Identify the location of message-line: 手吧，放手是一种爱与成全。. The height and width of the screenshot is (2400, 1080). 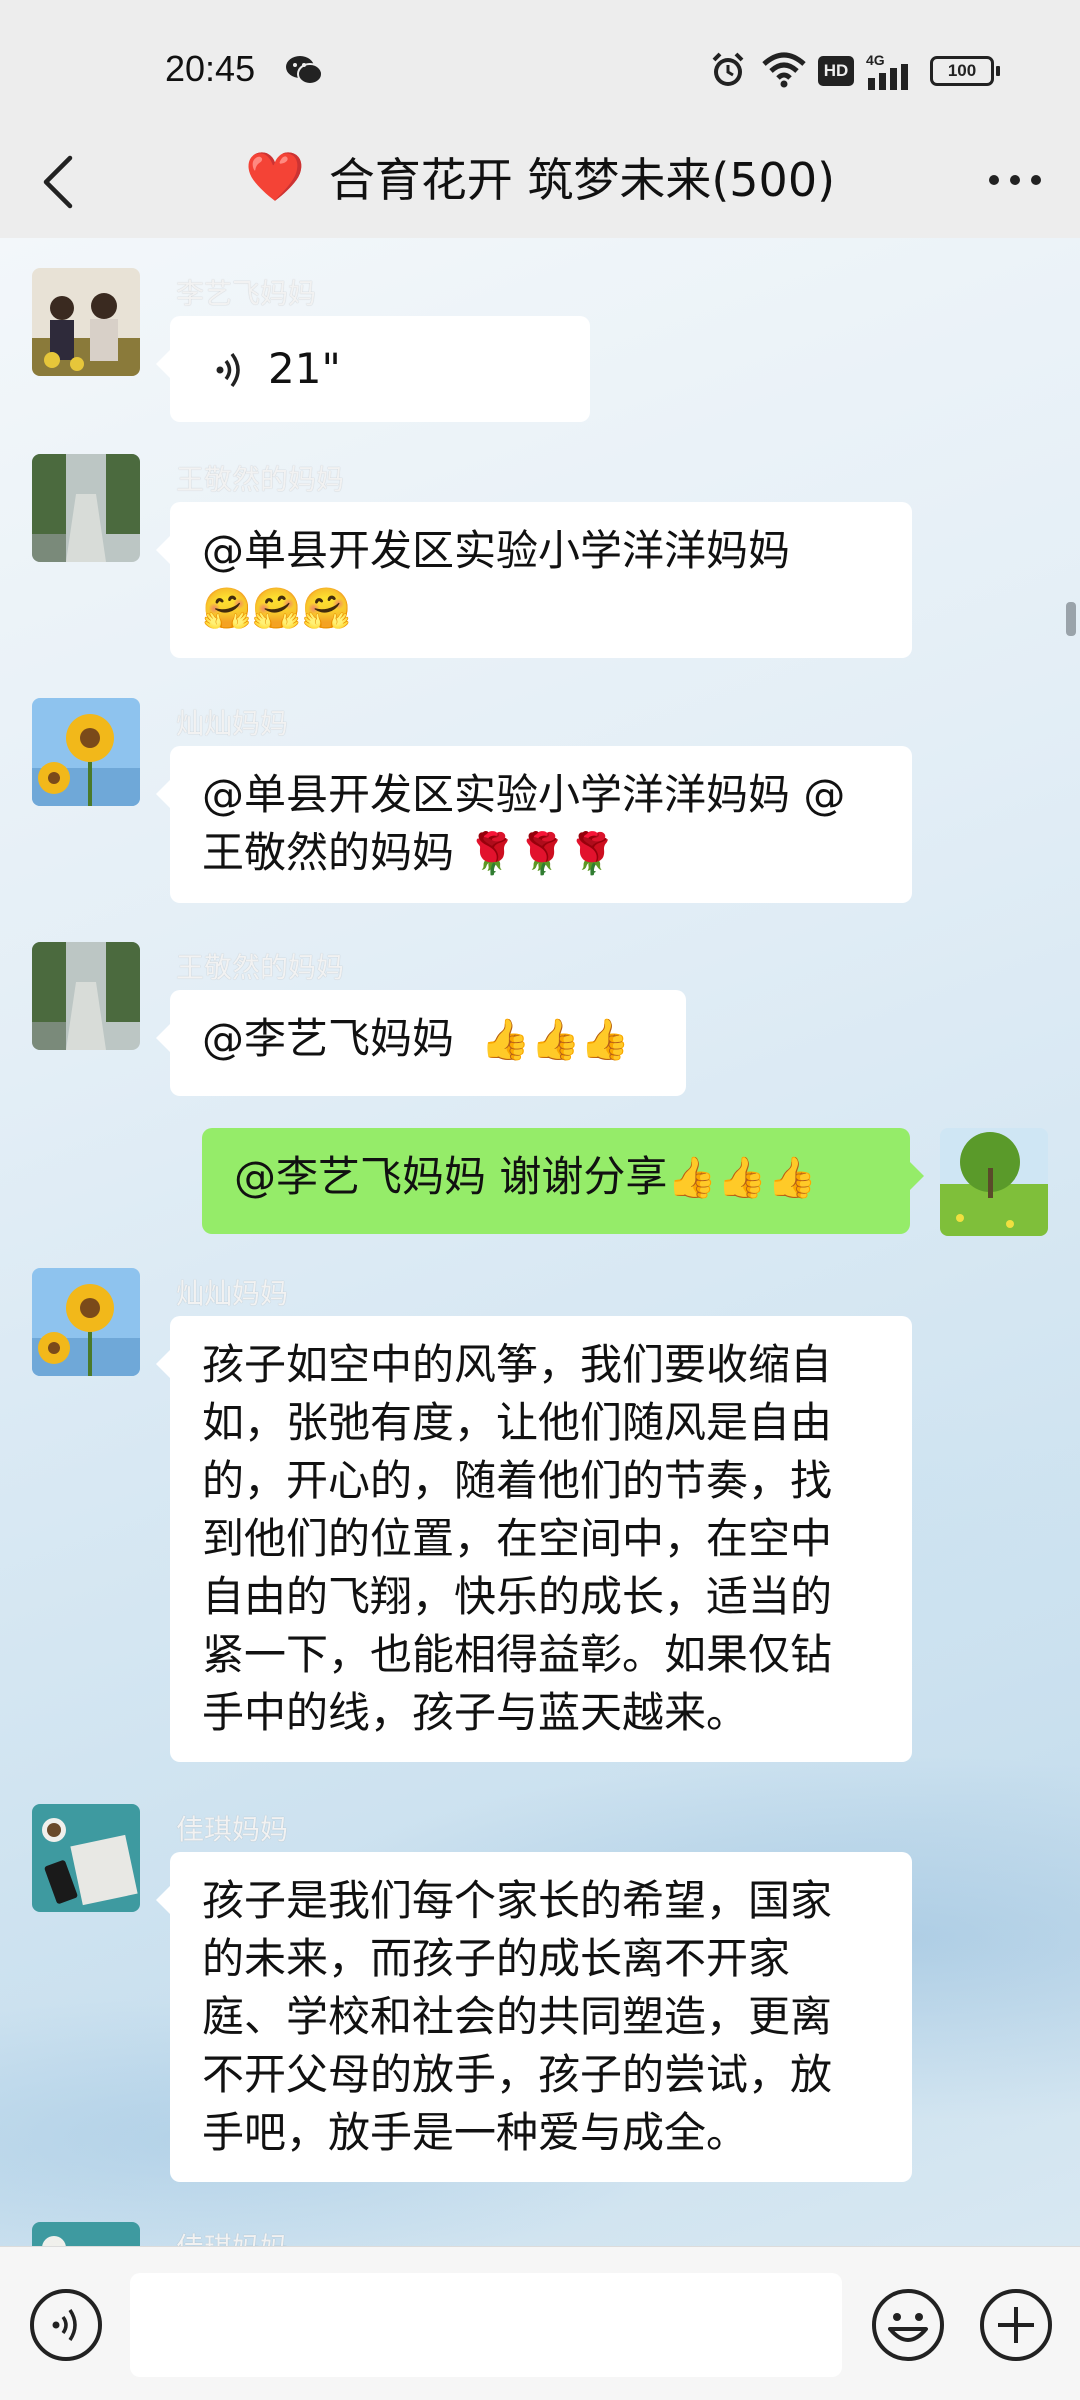
(475, 2132).